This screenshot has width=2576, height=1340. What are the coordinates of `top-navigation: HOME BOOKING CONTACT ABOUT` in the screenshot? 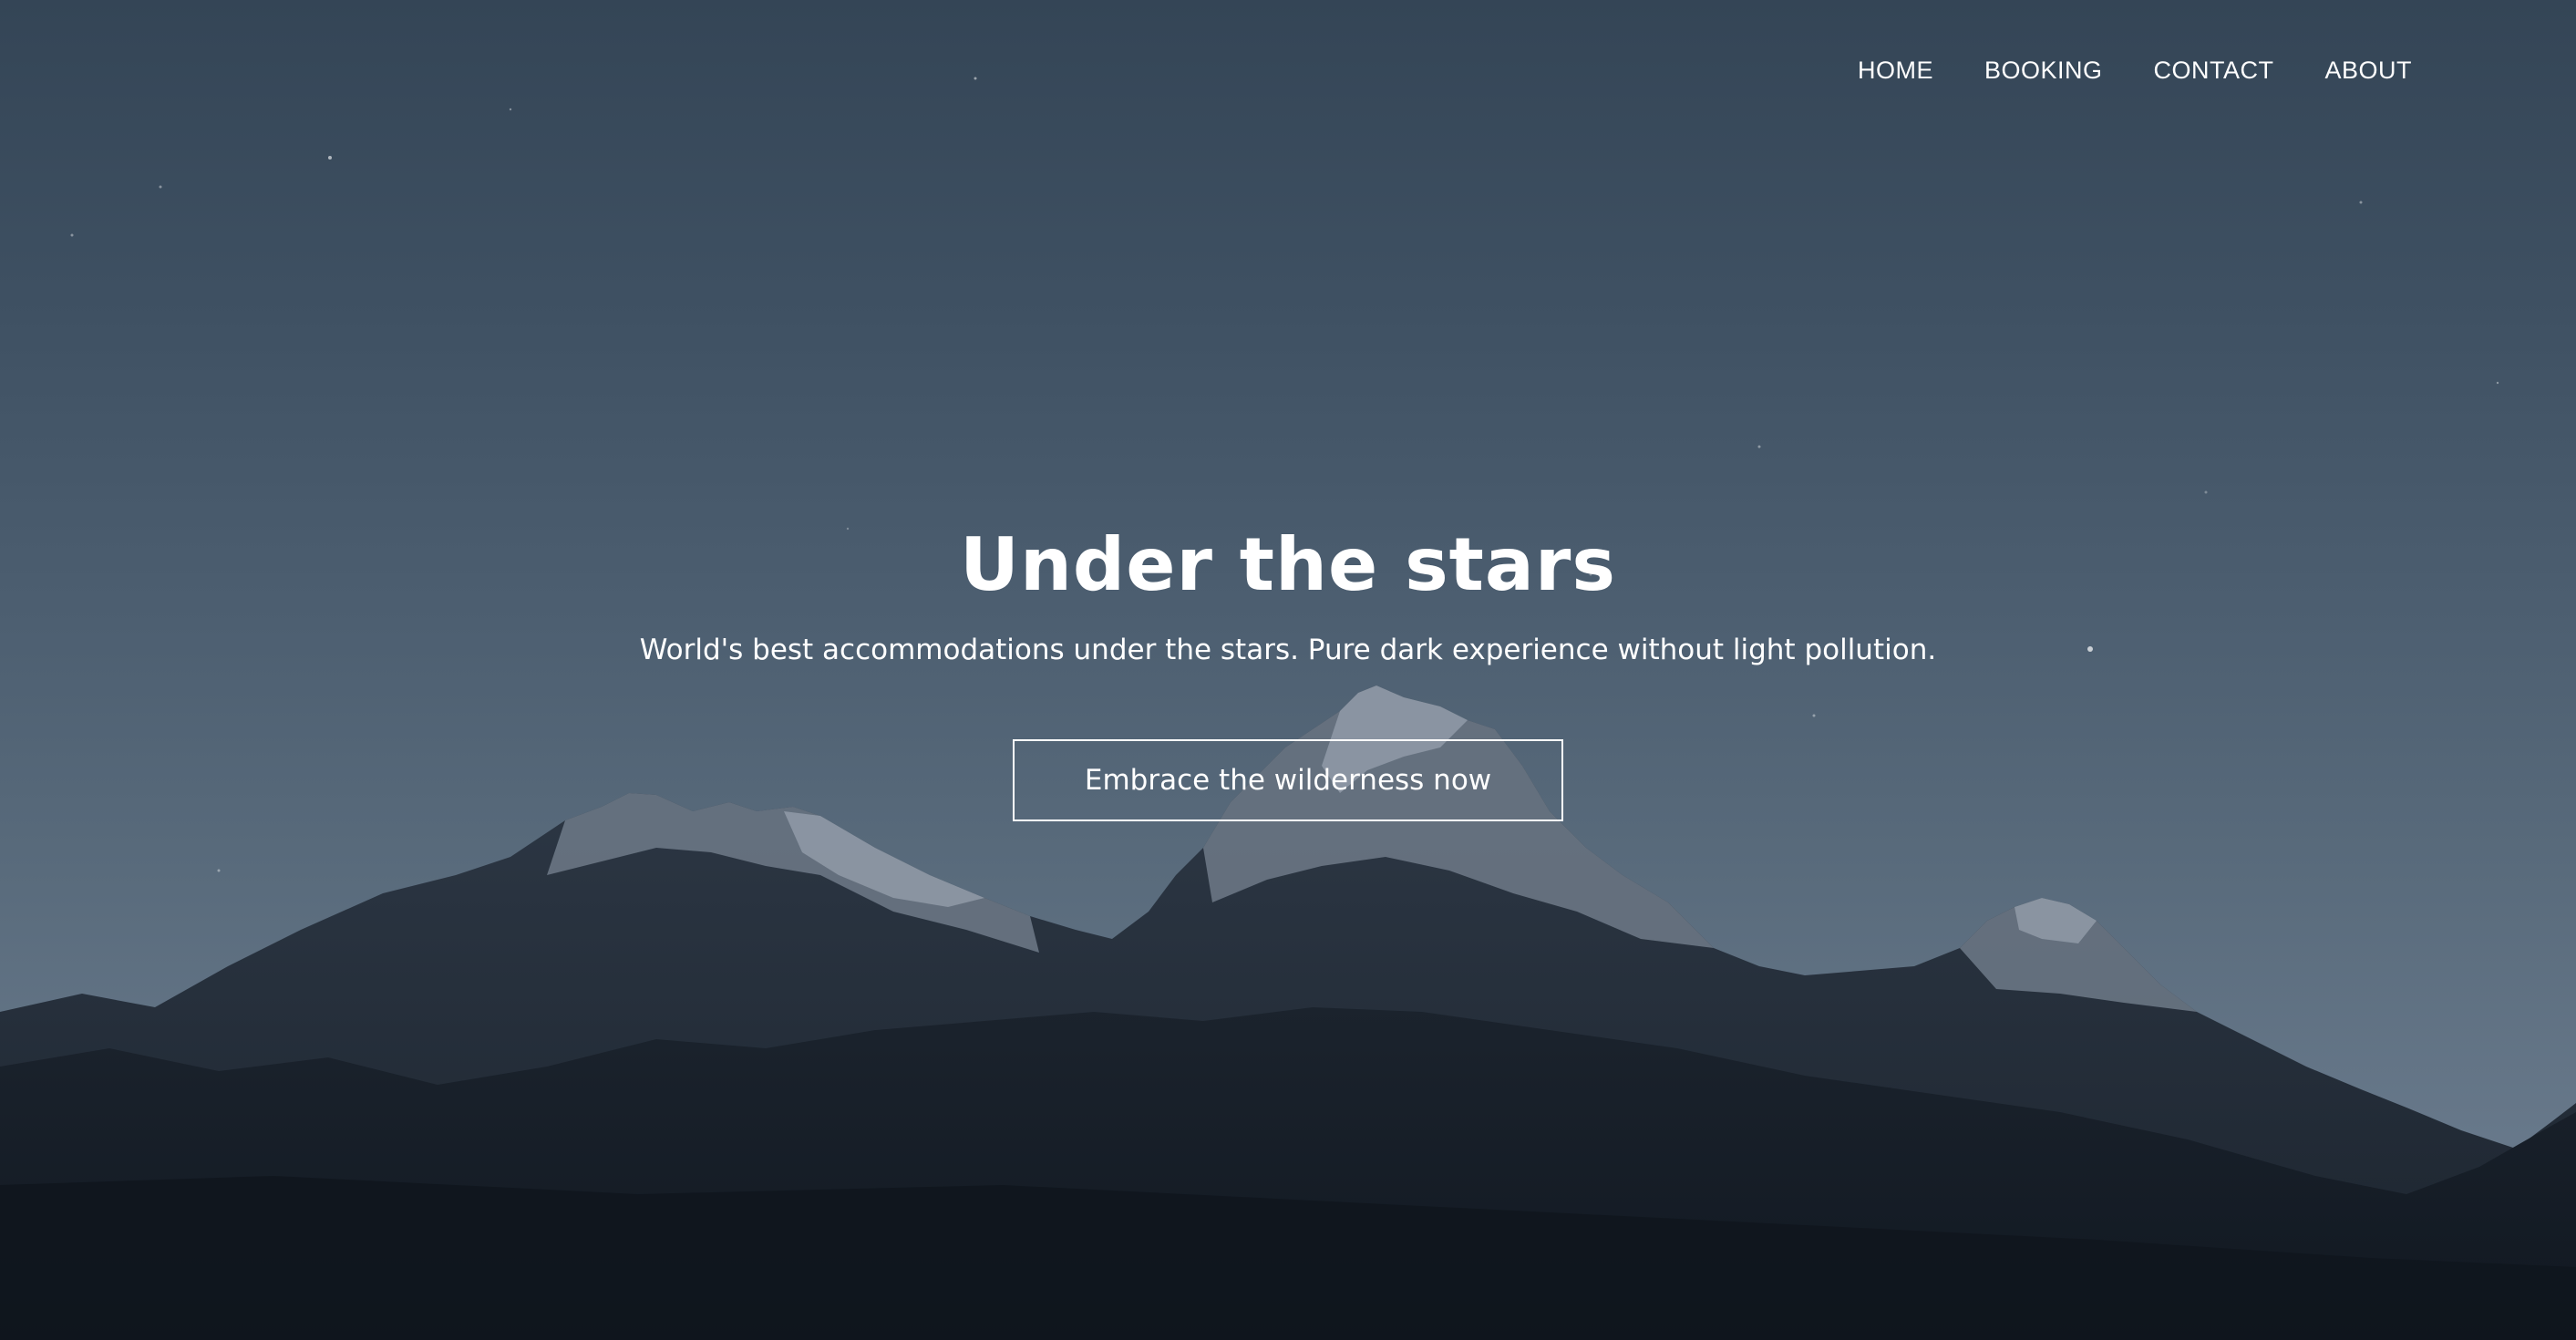 It's located at (2135, 71).